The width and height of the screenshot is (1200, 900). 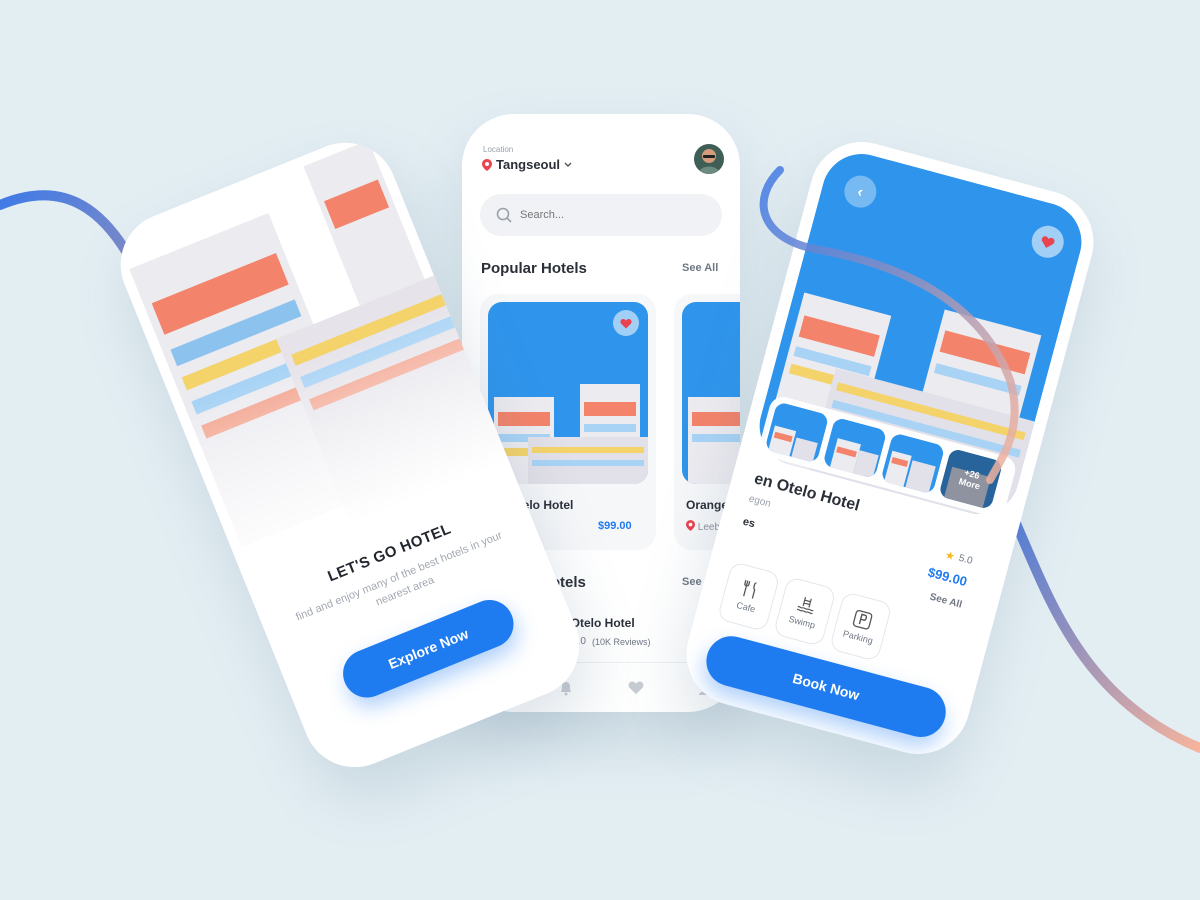 I want to click on popular-hotels-title: Popular Hotels, so click(x=534, y=268).